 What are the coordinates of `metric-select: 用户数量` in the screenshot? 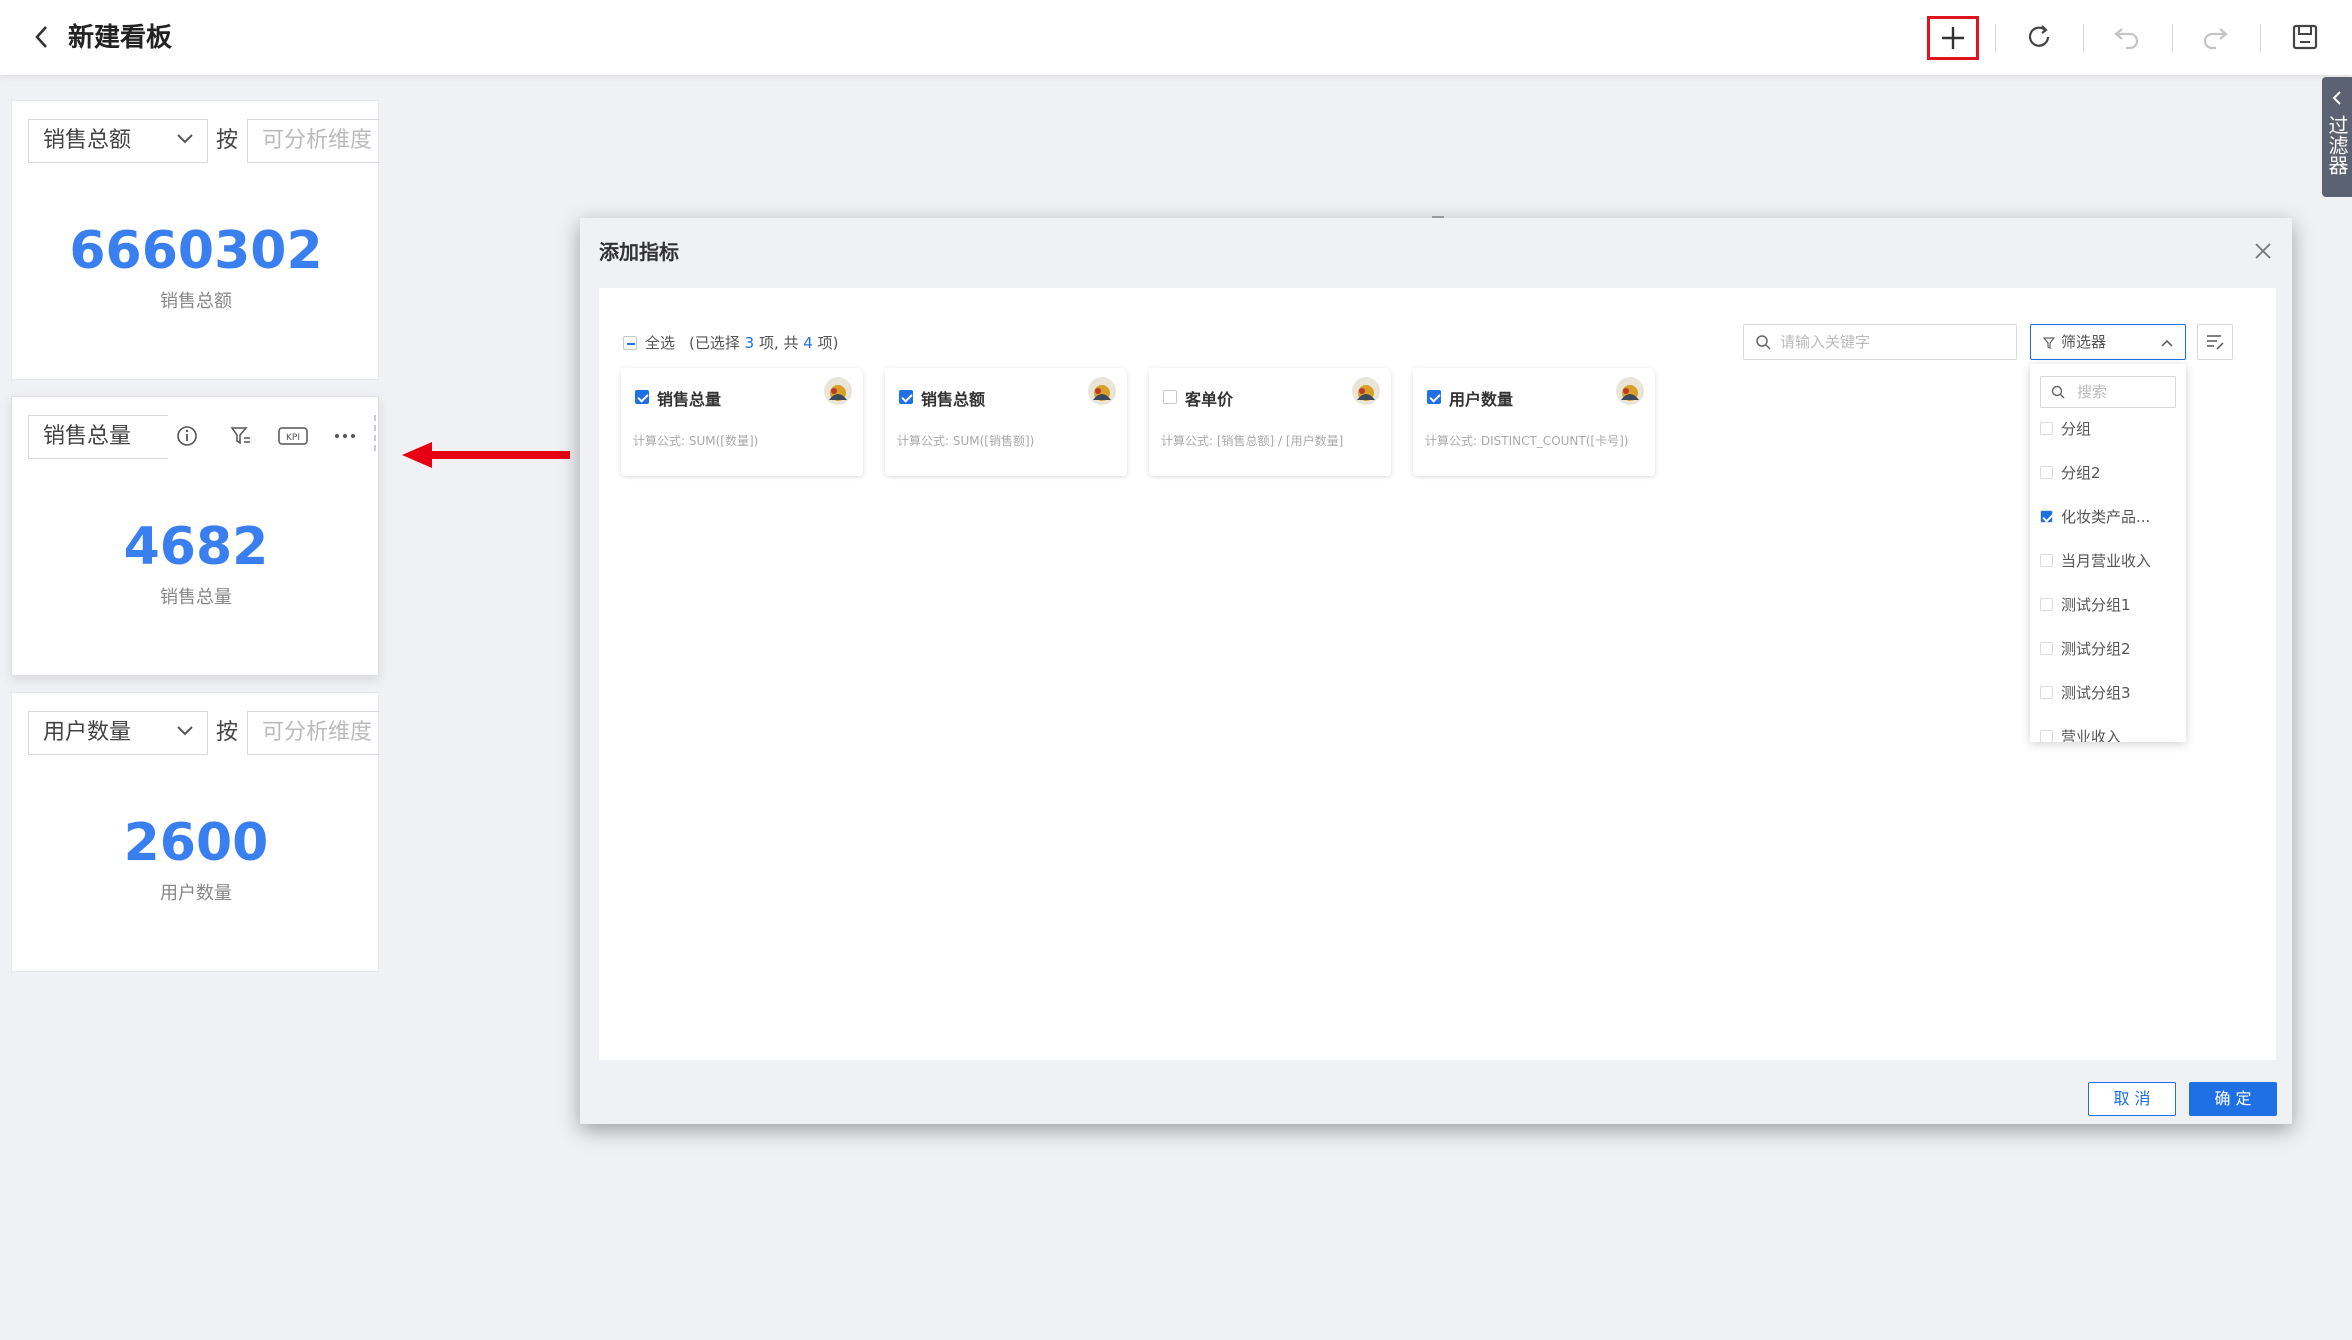 It's located at (118, 733).